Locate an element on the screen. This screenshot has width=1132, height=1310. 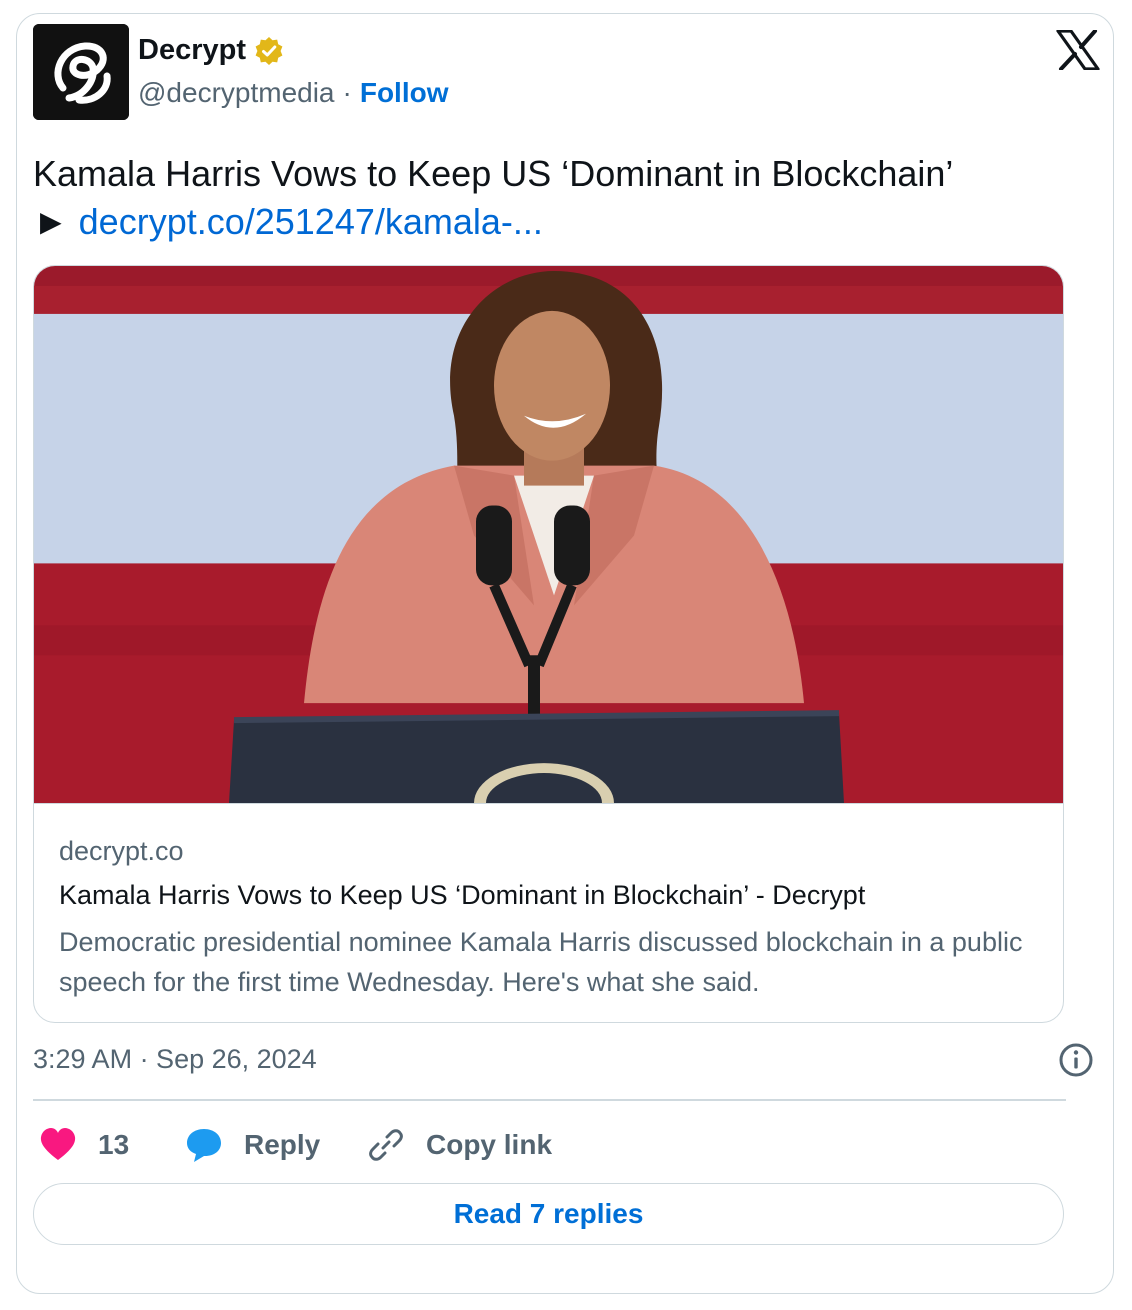
reply-button: Reply is located at coordinates (252, 1145).